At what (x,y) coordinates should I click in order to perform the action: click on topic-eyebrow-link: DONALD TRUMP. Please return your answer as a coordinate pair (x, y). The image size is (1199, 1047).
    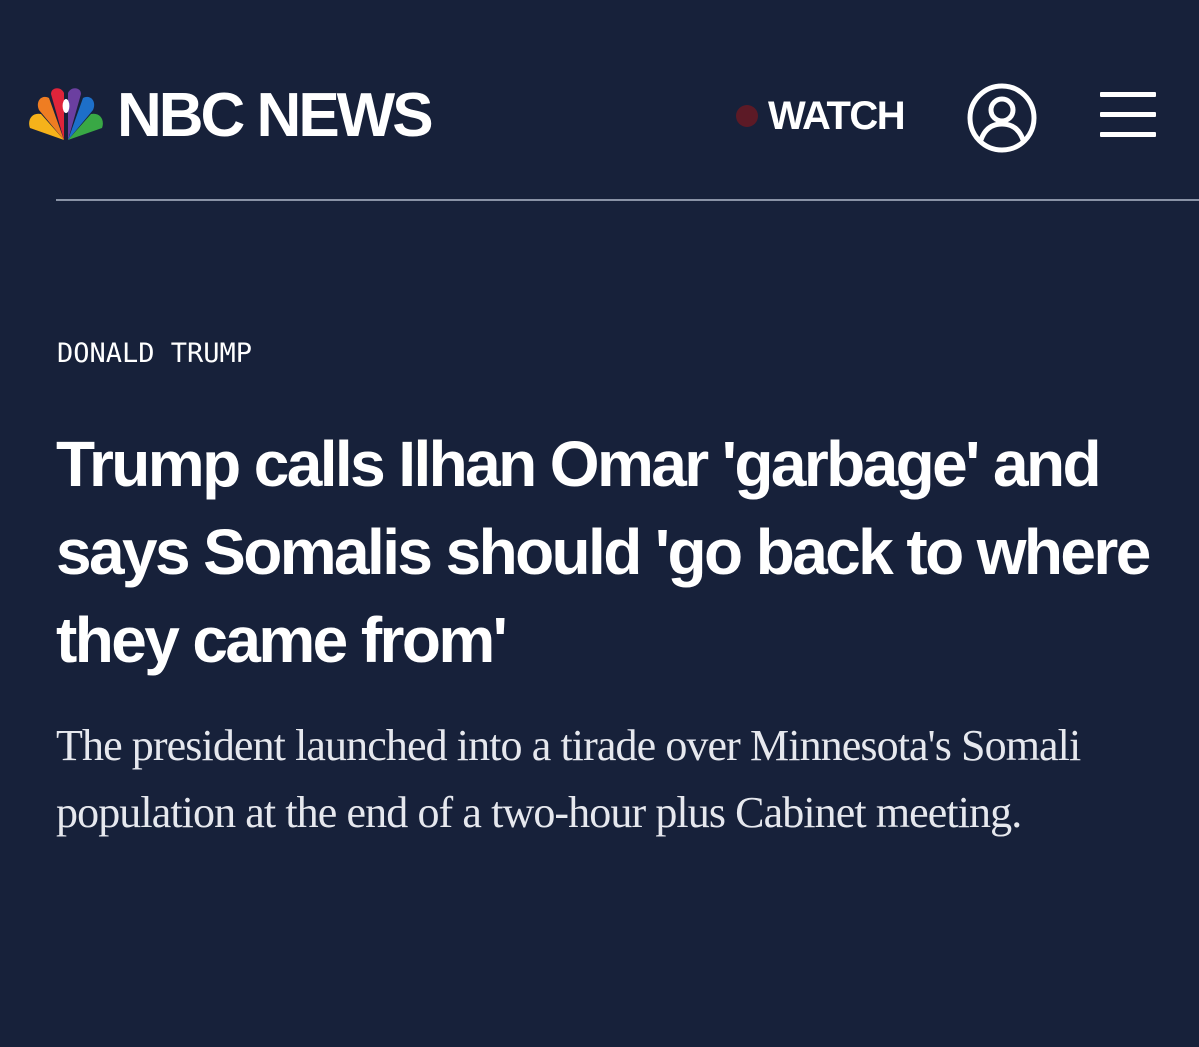
    Looking at the image, I should click on (154, 354).